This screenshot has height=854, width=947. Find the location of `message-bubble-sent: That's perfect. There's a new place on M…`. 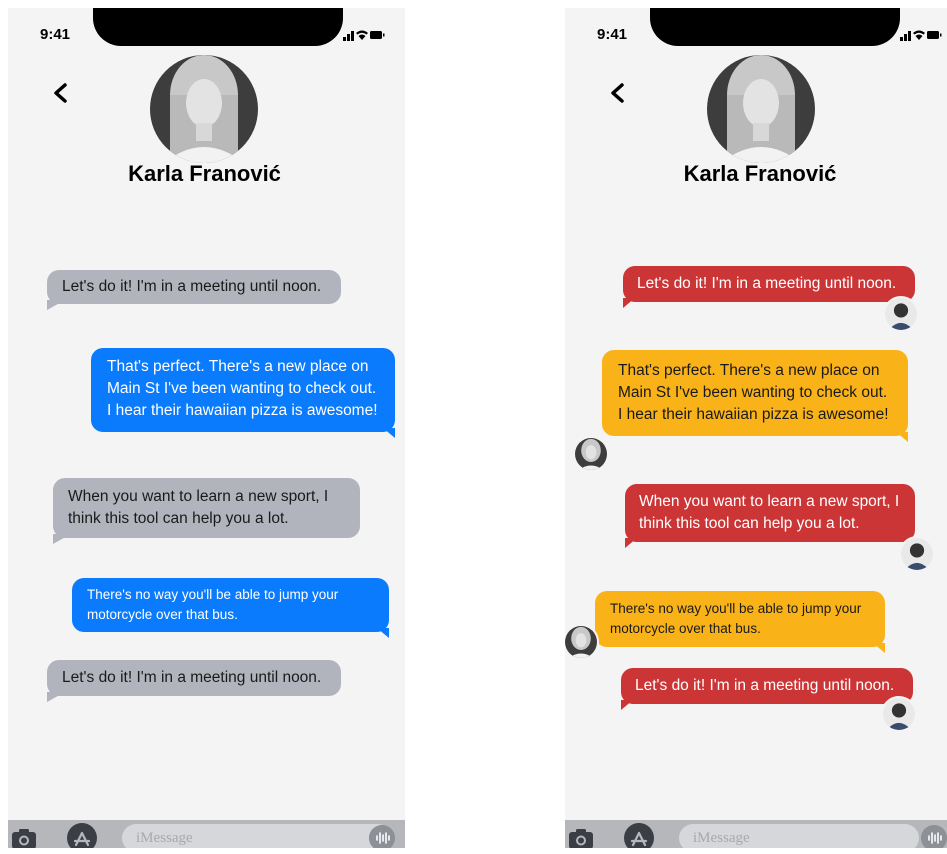

message-bubble-sent: That's perfect. There's a new place on M… is located at coordinates (243, 390).